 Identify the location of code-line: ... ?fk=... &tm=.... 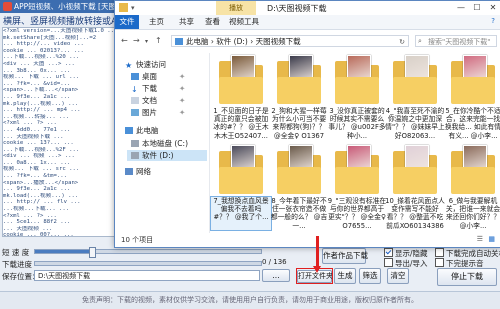
(35, 176).